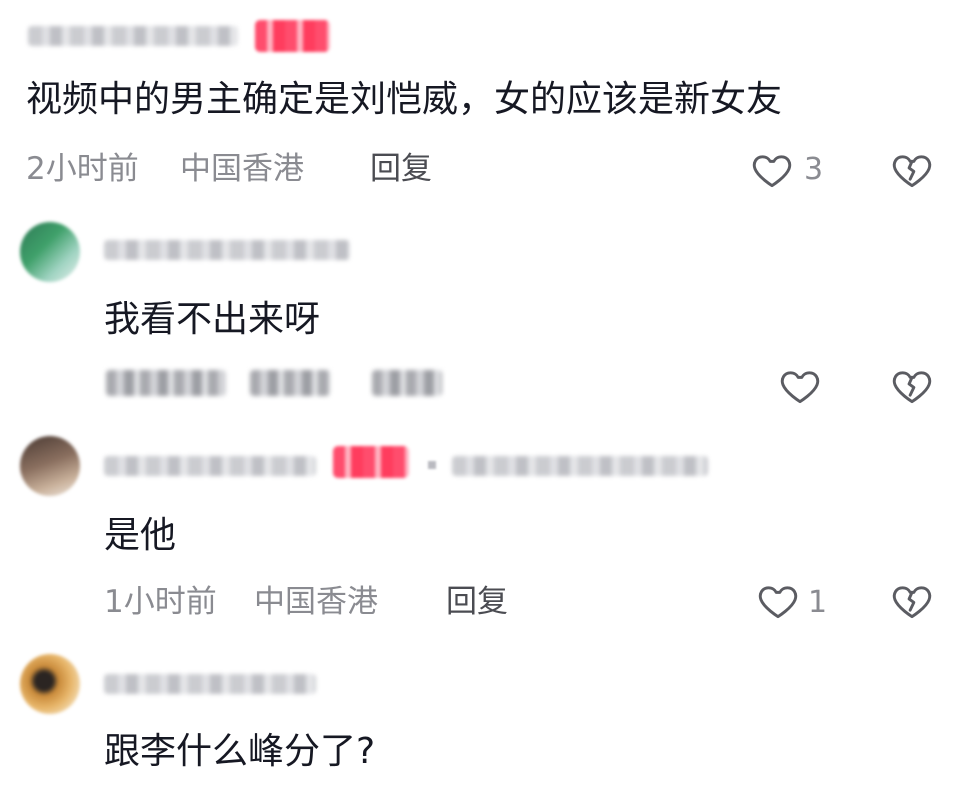  What do you see at coordinates (814, 169) in the screenshot?
I see `like-count: 3` at bounding box center [814, 169].